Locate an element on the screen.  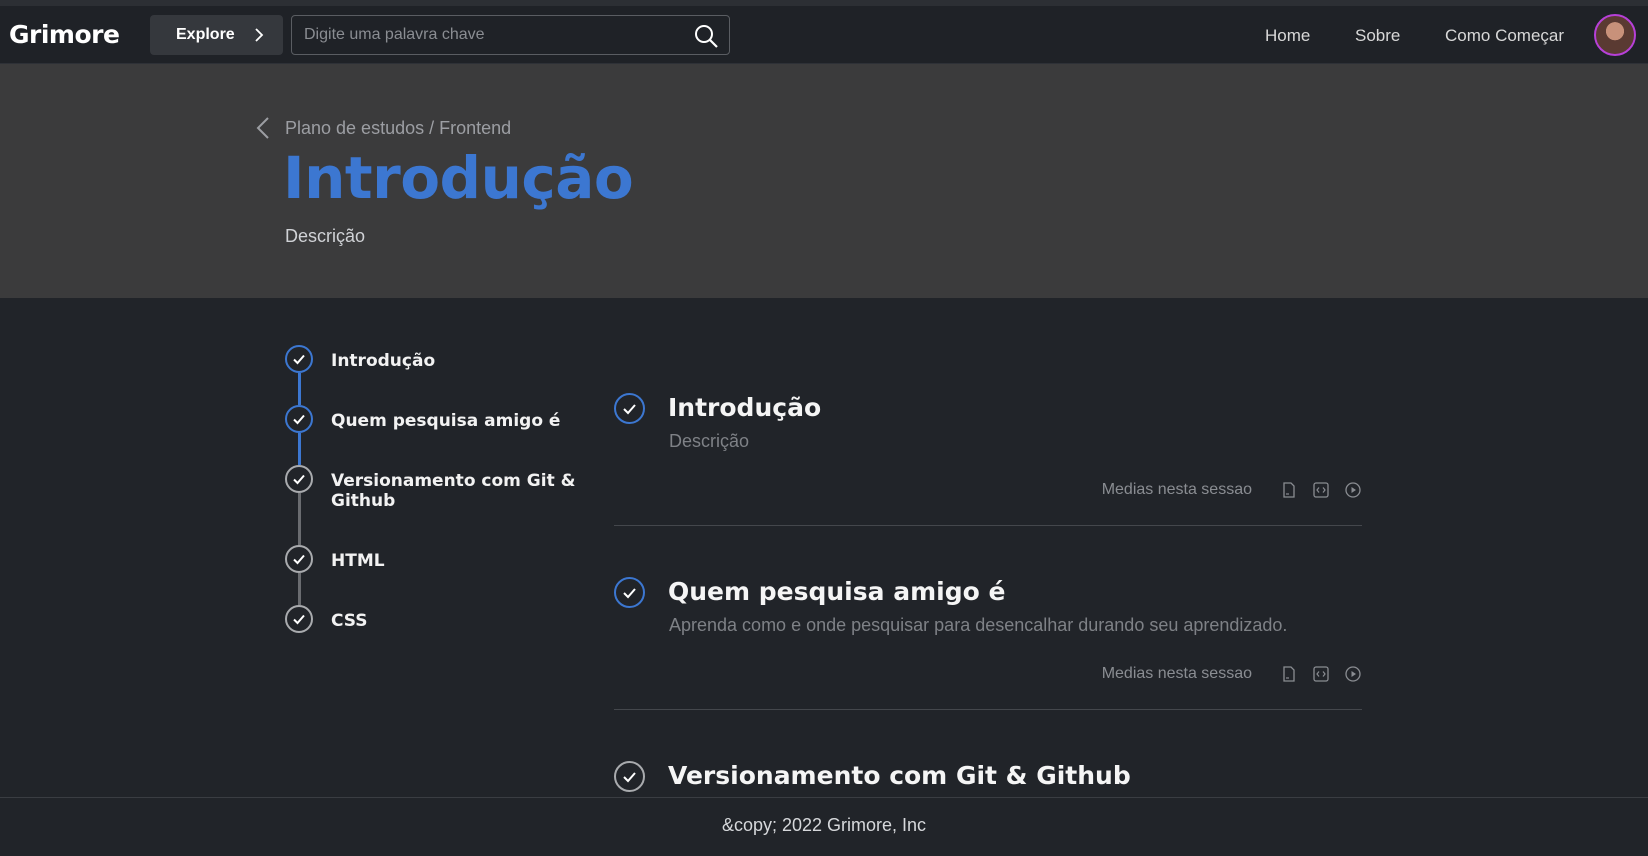
section-title: Introdução is located at coordinates (744, 407).